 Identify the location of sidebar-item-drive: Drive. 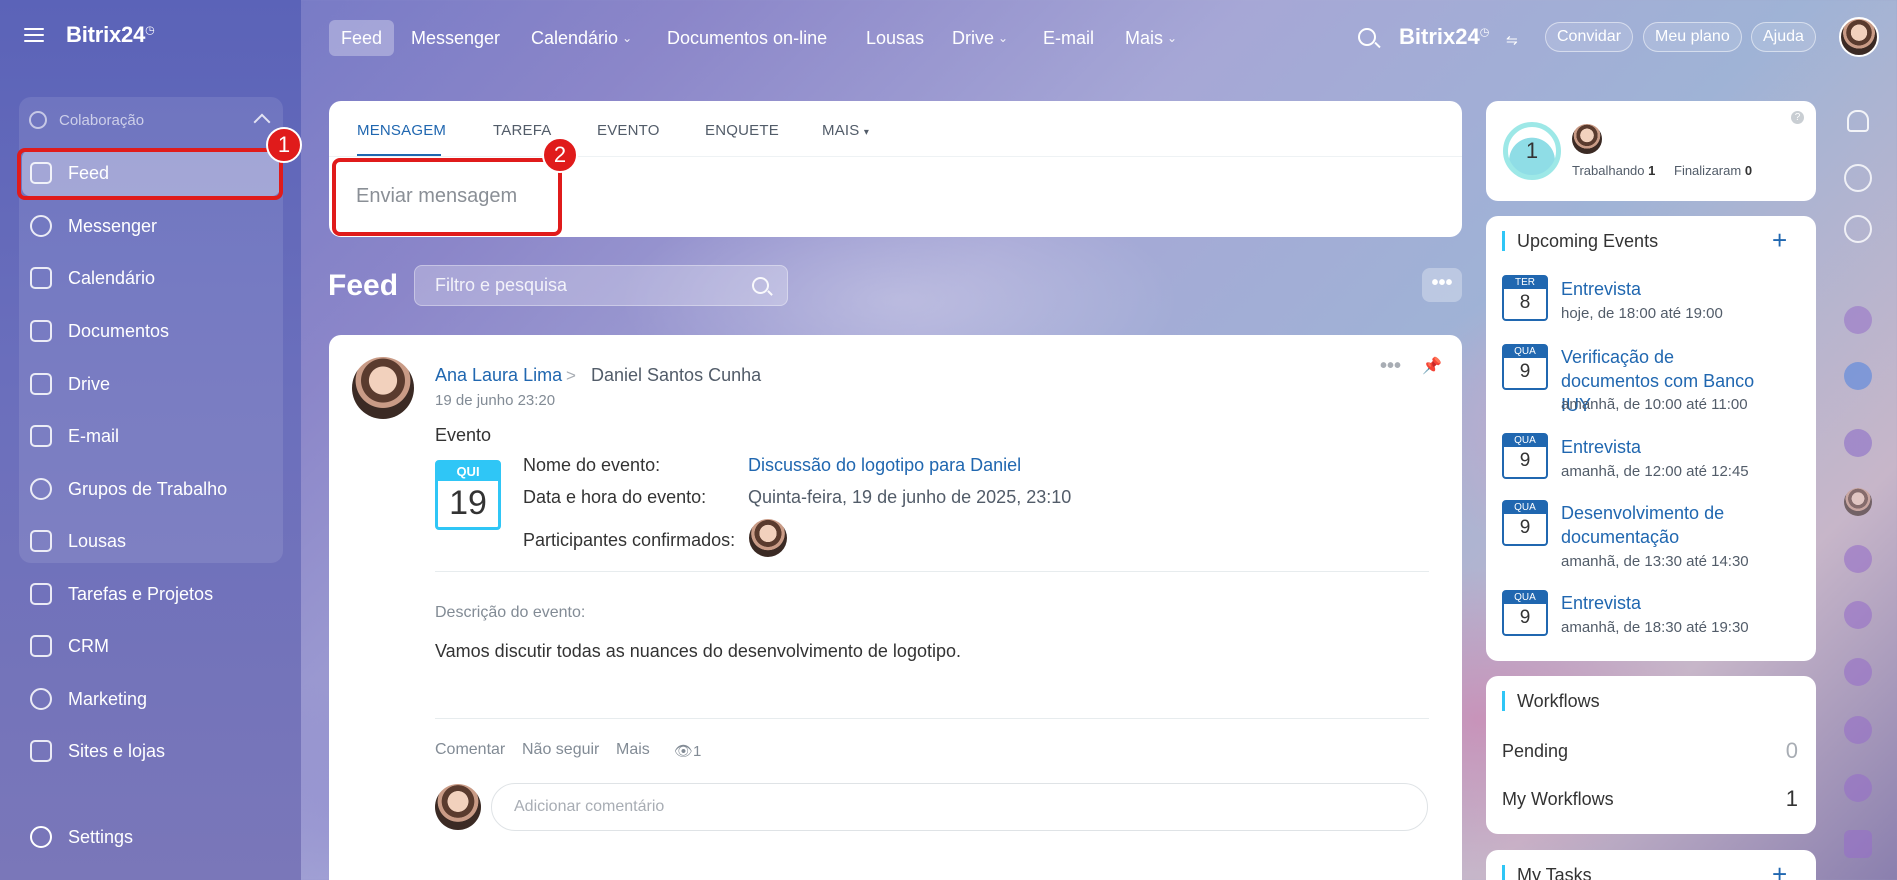
(151, 384).